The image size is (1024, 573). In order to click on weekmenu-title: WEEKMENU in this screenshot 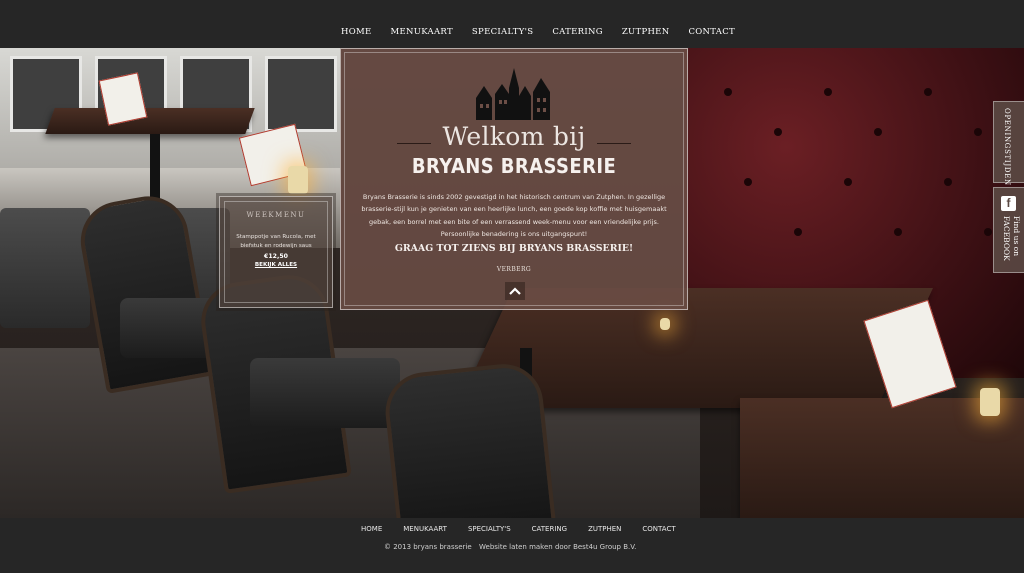, I will do `click(276, 215)`.